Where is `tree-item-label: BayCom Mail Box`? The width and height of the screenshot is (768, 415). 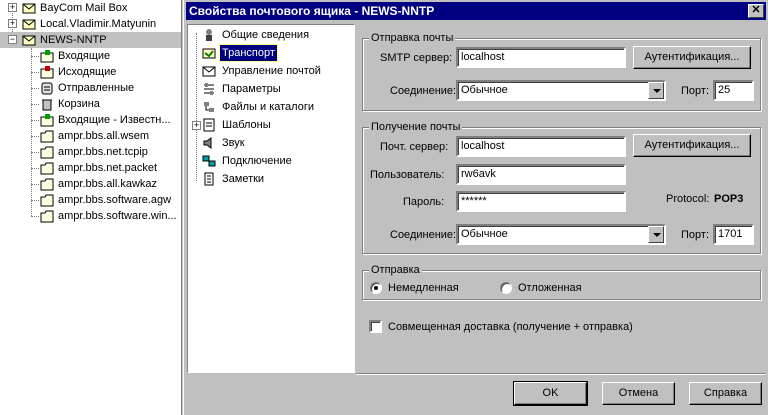 tree-item-label: BayCom Mail Box is located at coordinates (84, 8).